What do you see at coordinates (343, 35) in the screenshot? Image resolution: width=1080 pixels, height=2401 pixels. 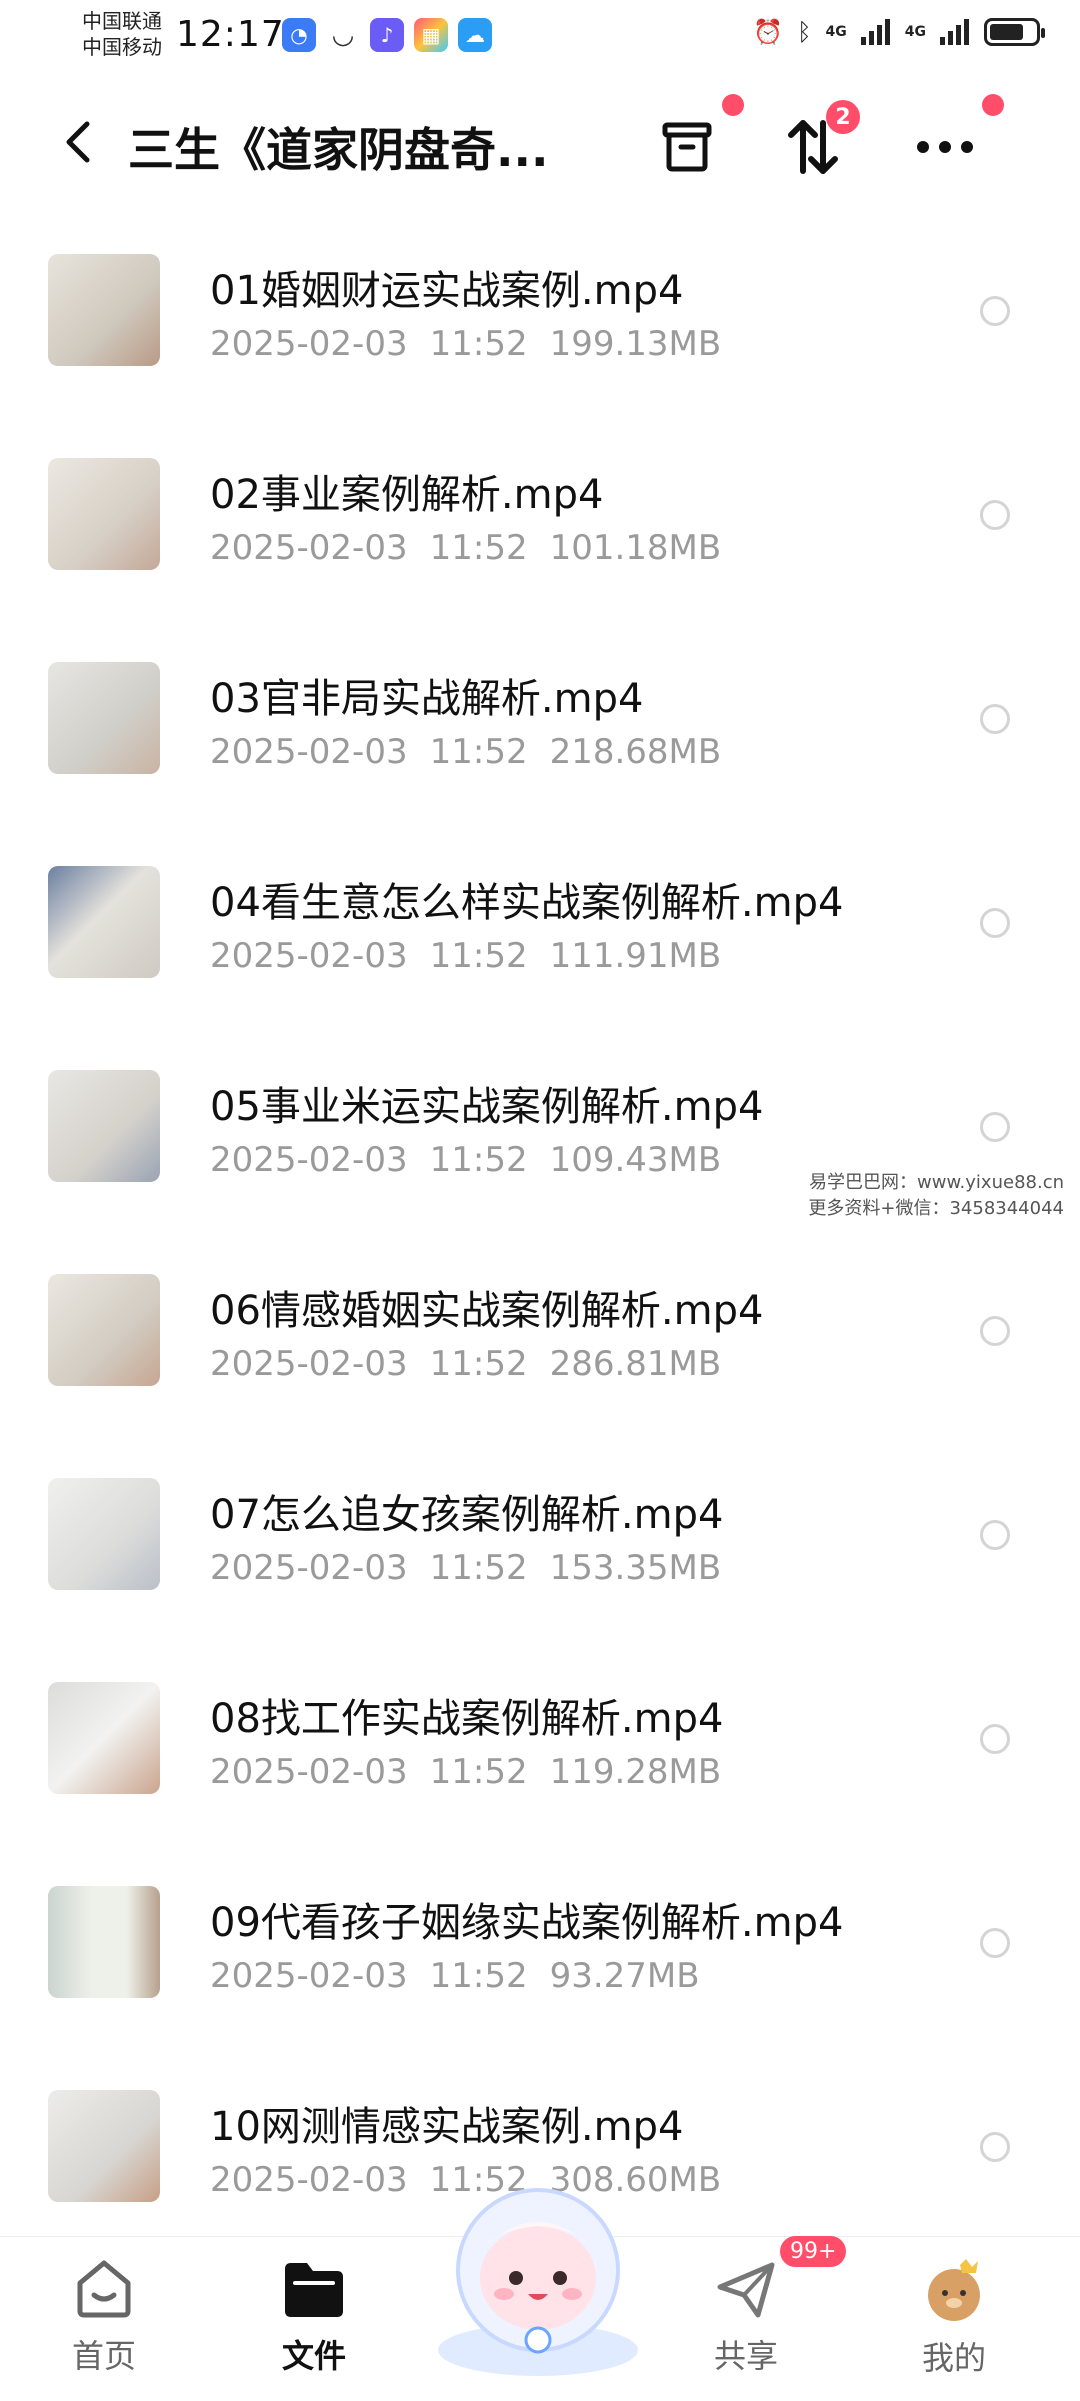 I see `app-notification-icon: ◡` at bounding box center [343, 35].